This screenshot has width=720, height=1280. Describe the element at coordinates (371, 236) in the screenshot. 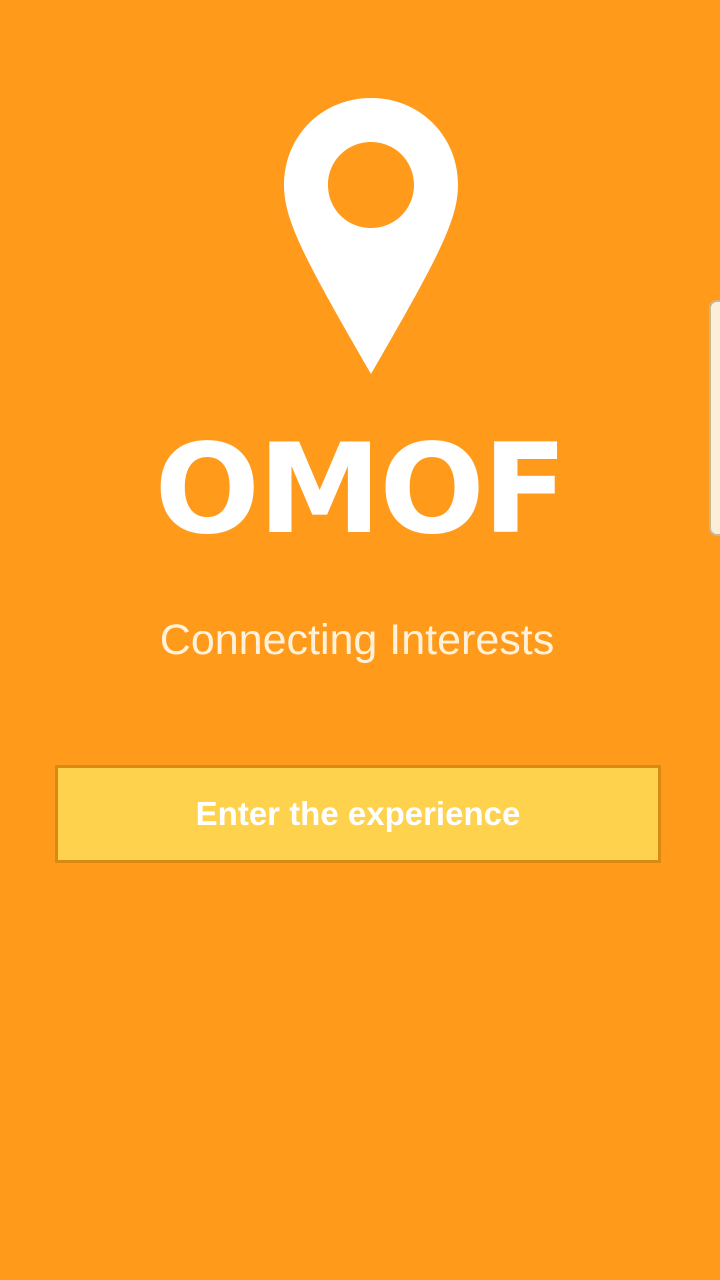

I see `location-pin-icon` at that location.